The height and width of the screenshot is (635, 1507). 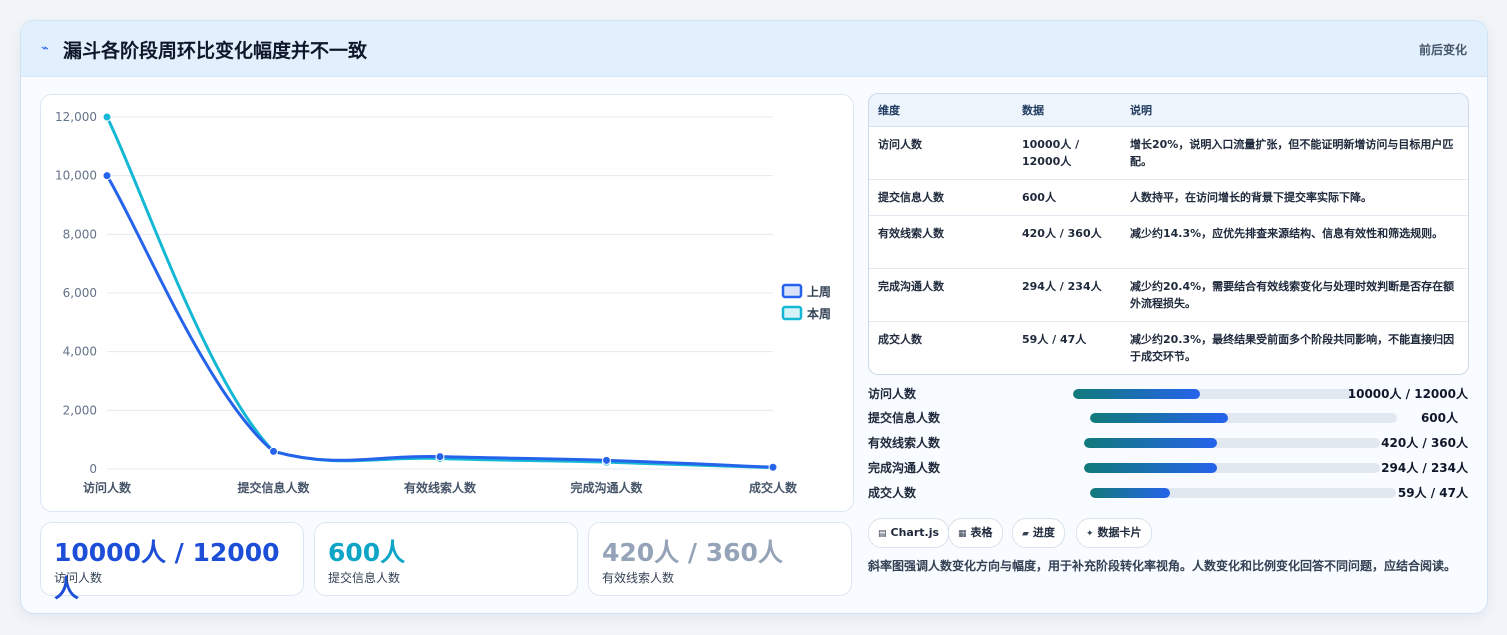 I want to click on progress-label: 访问人数, so click(x=892, y=394).